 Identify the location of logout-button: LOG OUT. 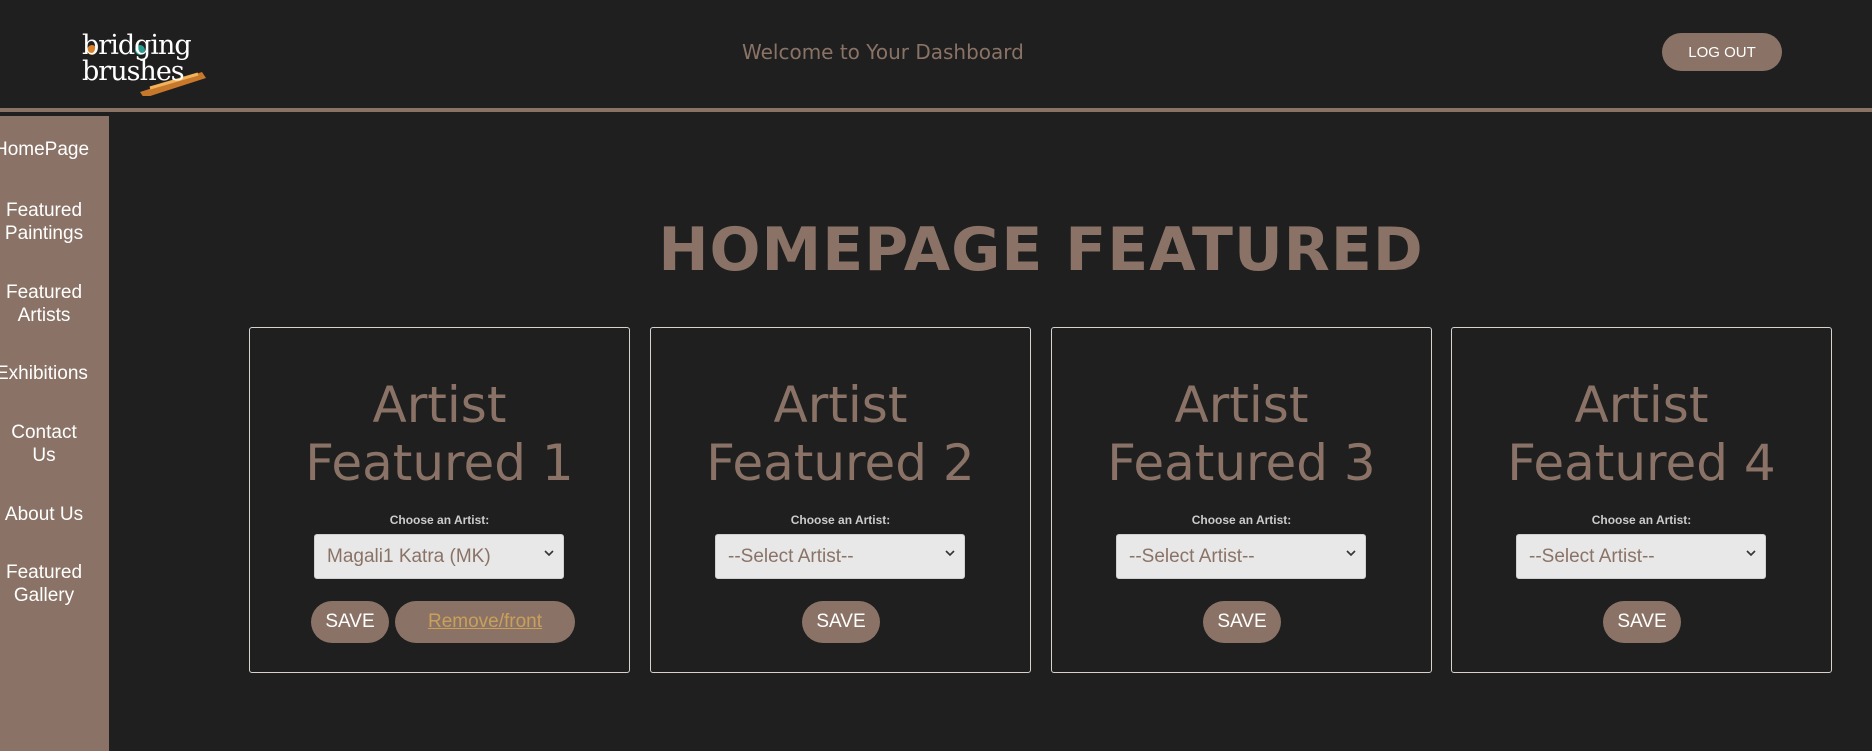
(1722, 52).